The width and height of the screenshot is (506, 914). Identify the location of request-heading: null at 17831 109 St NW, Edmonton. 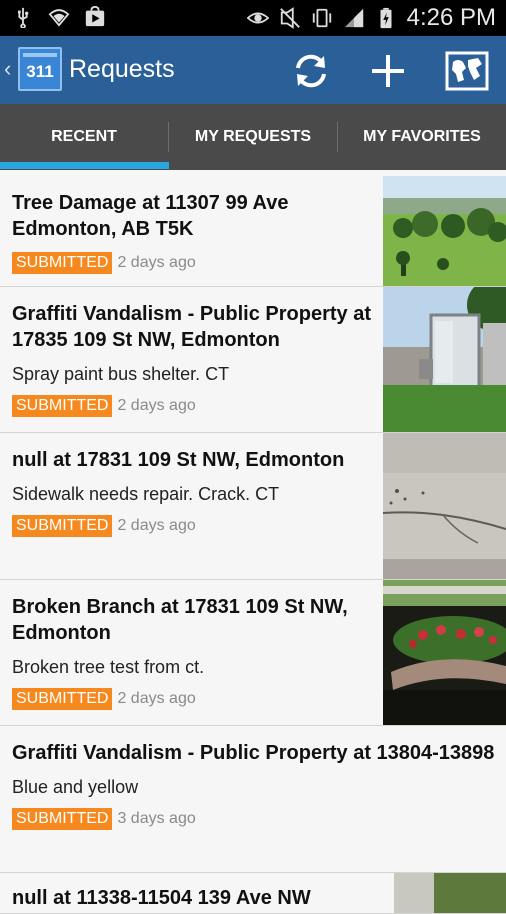
(178, 460).